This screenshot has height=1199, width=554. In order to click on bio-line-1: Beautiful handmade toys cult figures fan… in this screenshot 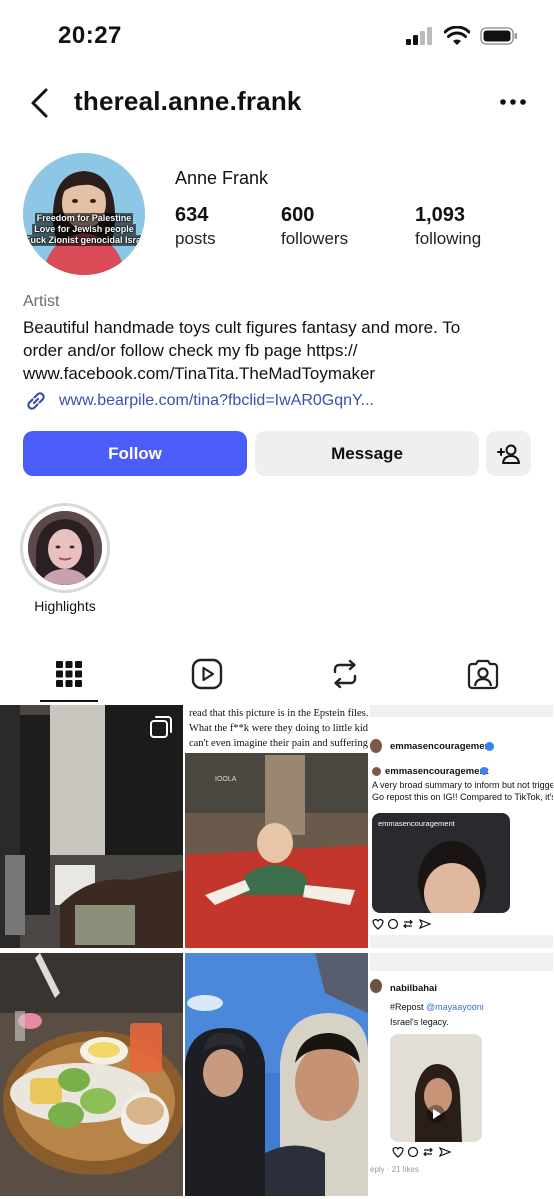, I will do `click(242, 327)`.